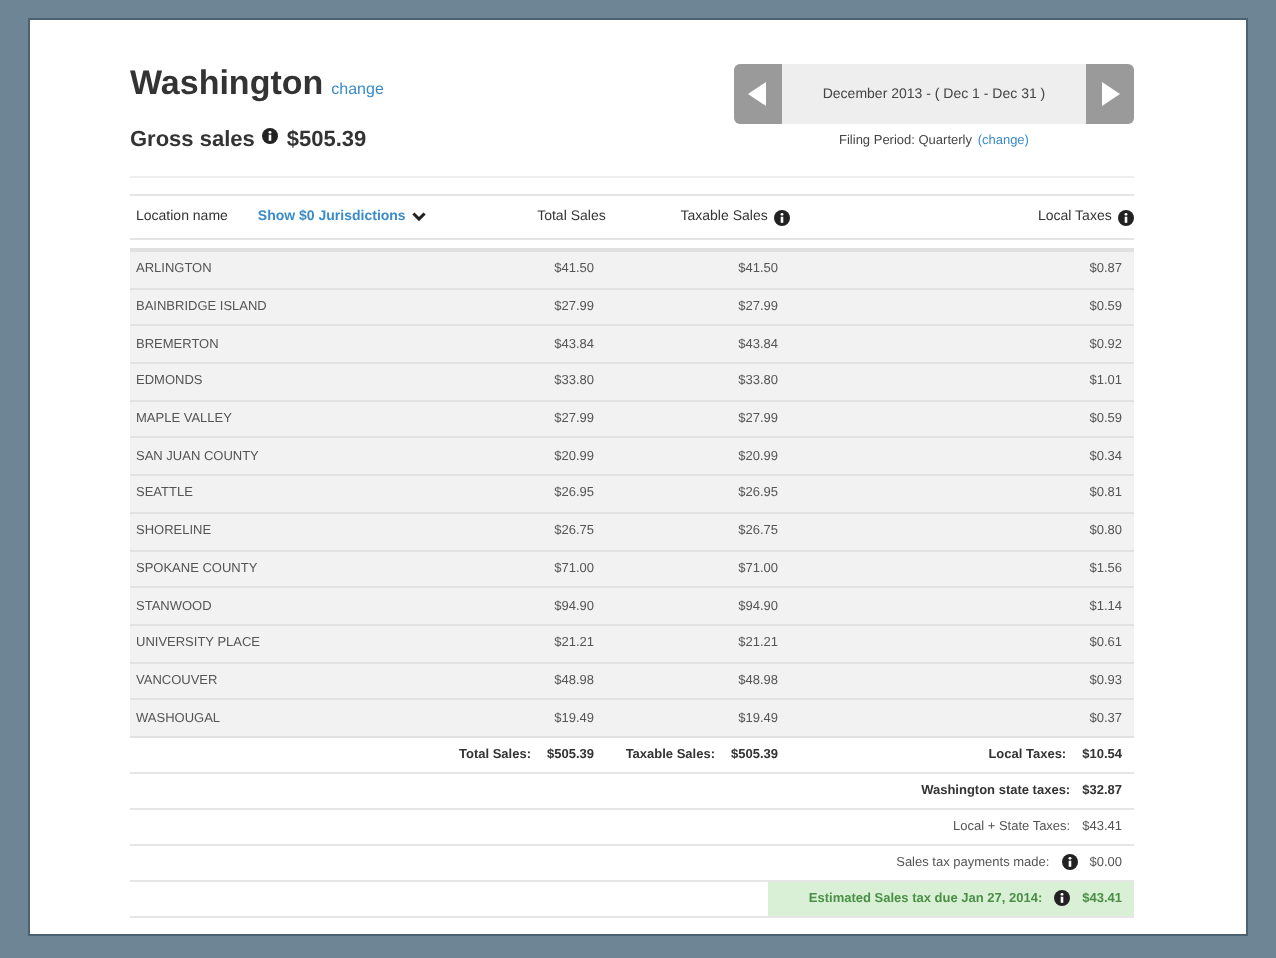 The height and width of the screenshot is (958, 1276). I want to click on change-link: change, so click(357, 89).